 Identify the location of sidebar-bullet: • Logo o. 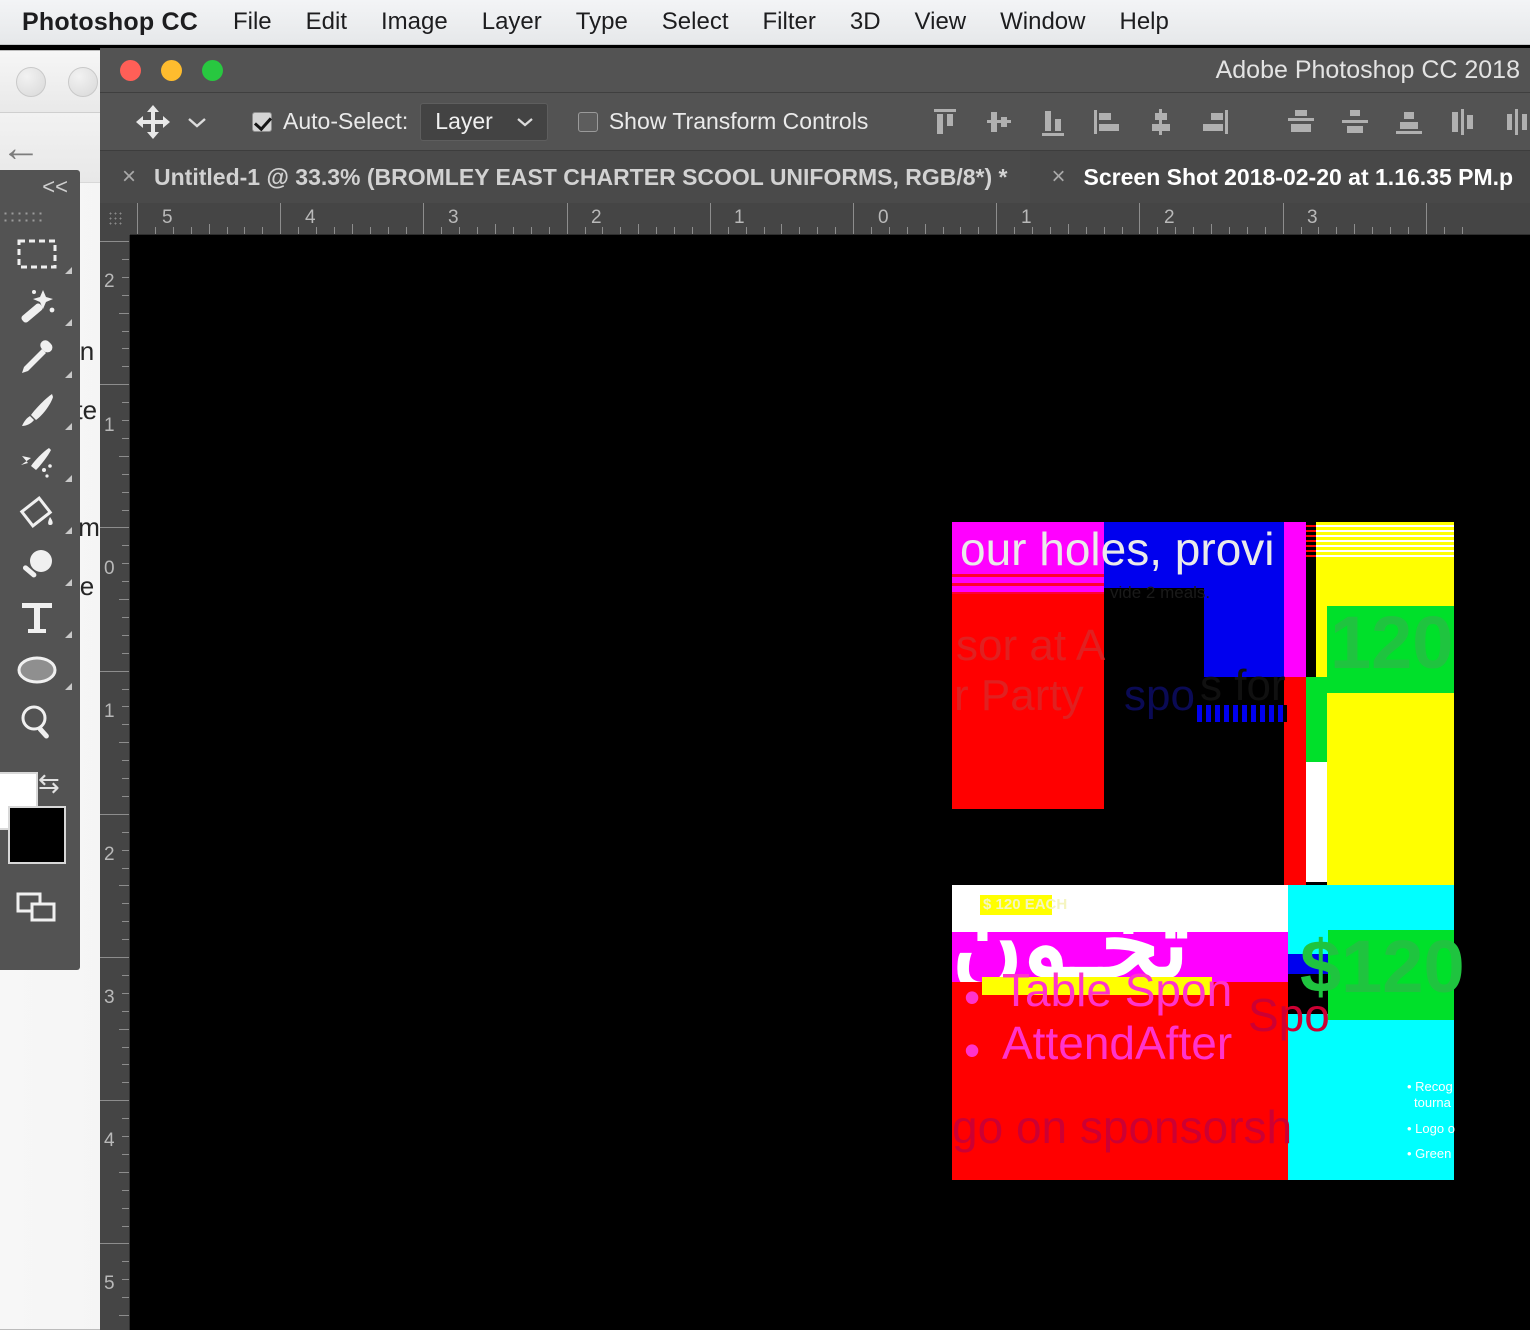
(1431, 1128).